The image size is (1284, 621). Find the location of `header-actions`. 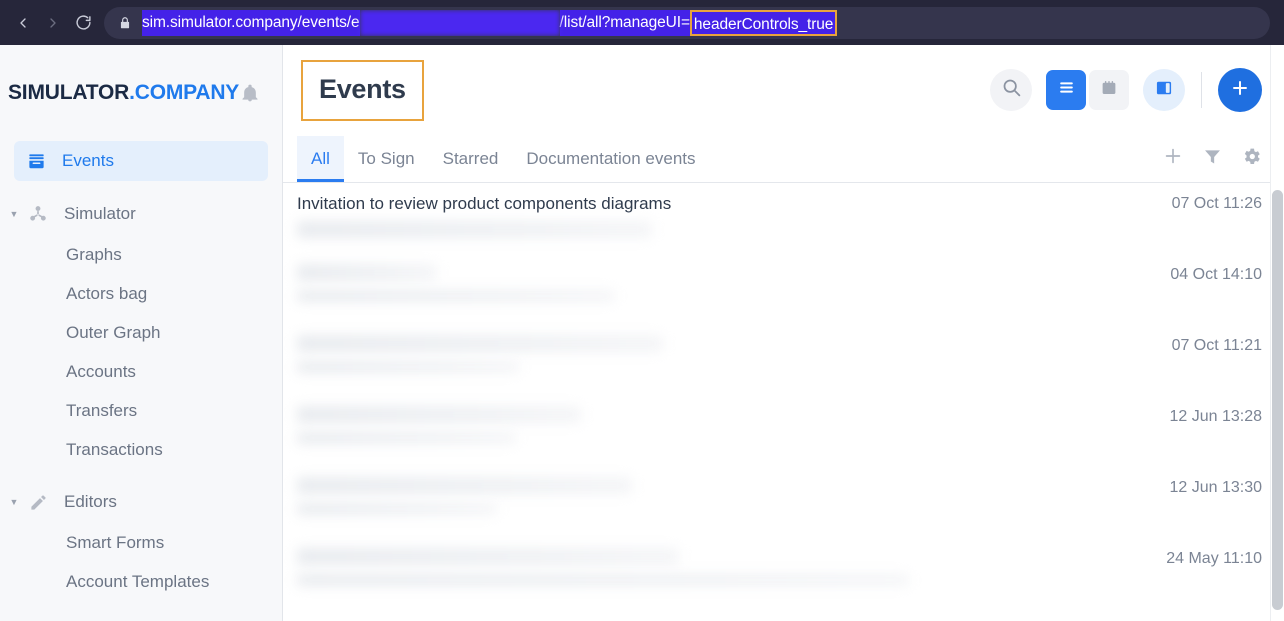

header-actions is located at coordinates (1126, 90).